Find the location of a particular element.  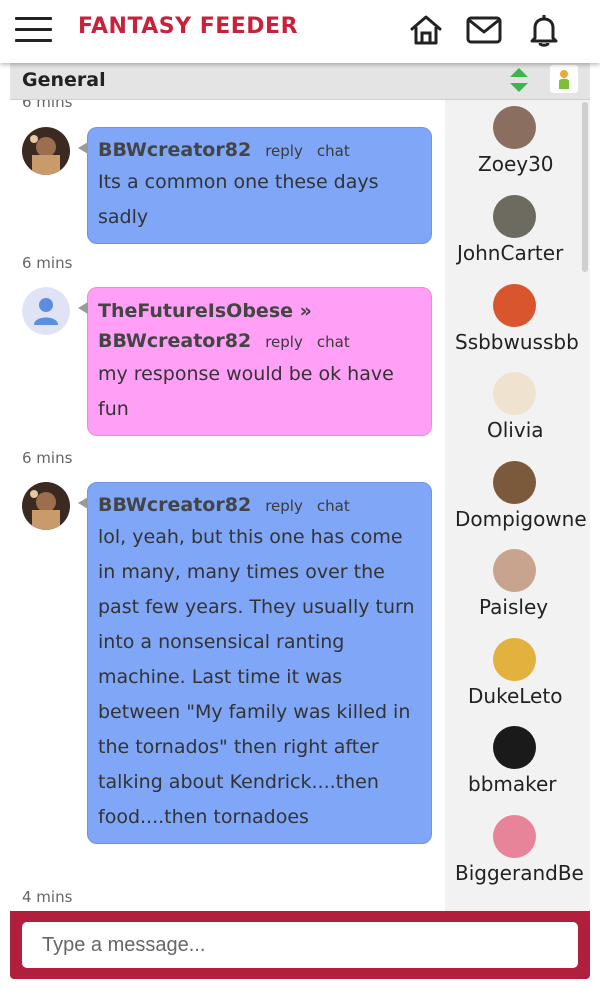

home-icon is located at coordinates (426, 30).